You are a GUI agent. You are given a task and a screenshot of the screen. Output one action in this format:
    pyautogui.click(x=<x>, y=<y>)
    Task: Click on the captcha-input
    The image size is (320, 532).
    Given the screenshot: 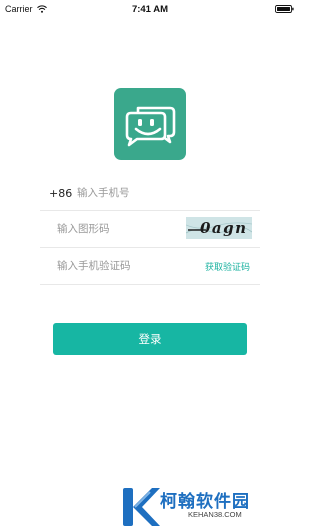 What is the action you would take?
    pyautogui.click(x=117, y=229)
    